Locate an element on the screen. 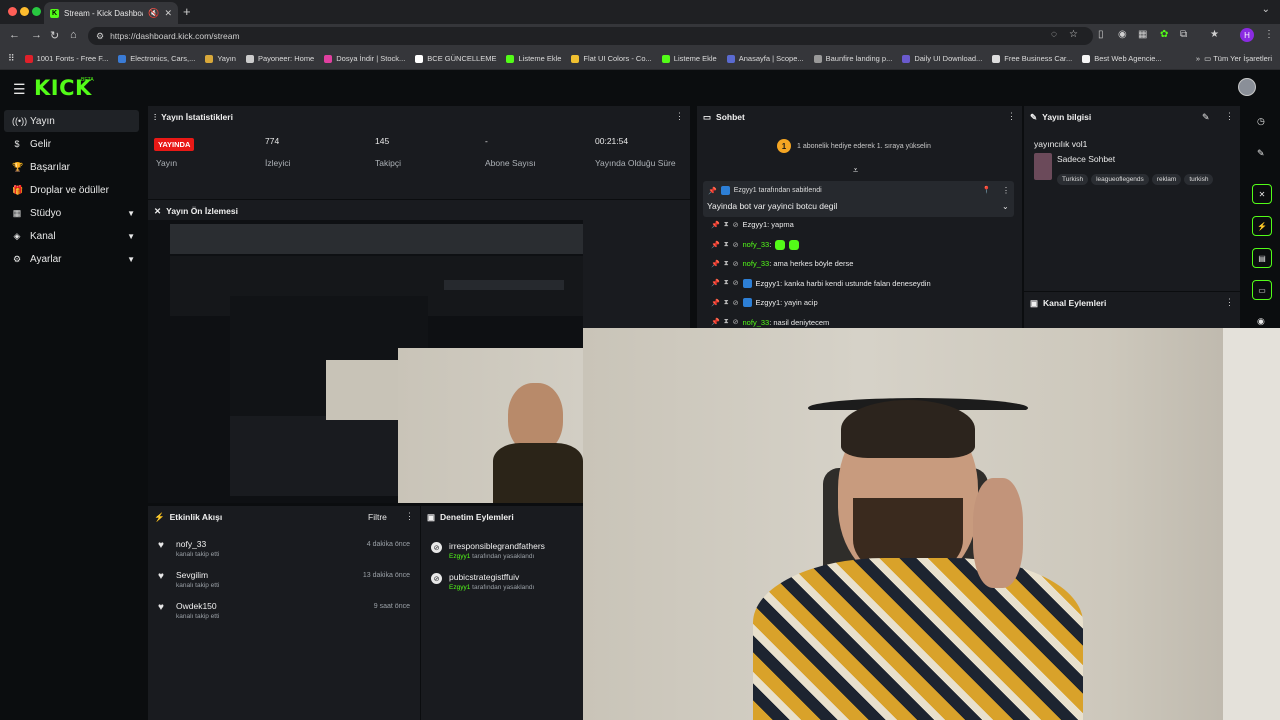 The width and height of the screenshot is (1280, 720). chat-message: 📌 ⧗ ⊘ nofy_33: is located at coordinates (755, 244).